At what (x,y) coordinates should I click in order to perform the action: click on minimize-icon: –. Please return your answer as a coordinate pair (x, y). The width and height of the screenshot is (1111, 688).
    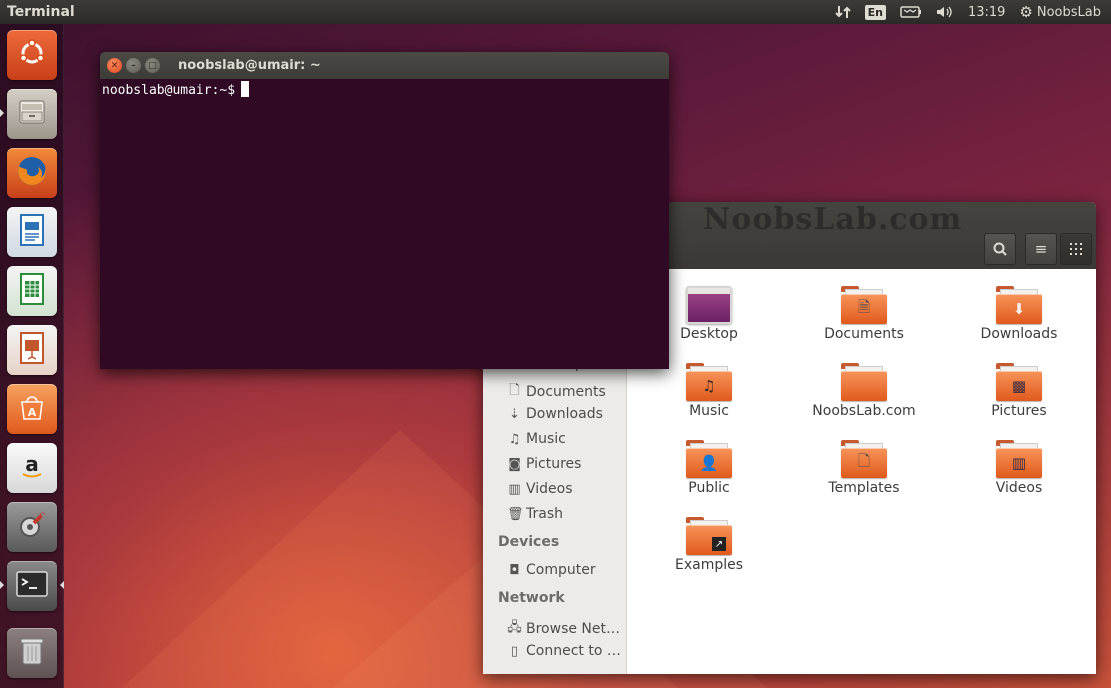
    Looking at the image, I should click on (133, 65).